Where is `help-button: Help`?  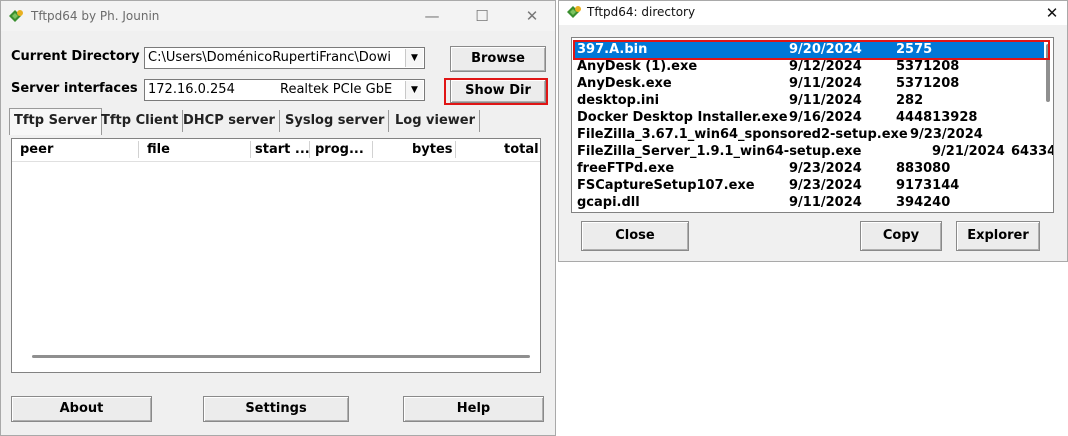 help-button: Help is located at coordinates (473, 409).